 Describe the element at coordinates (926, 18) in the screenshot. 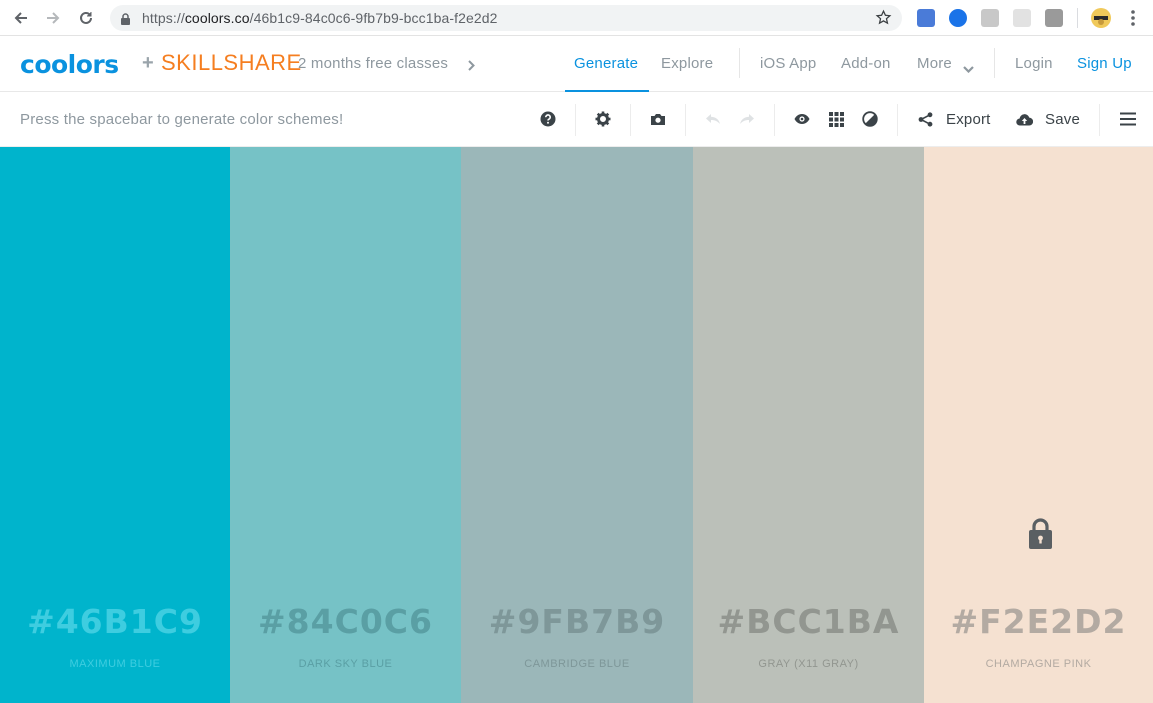

I see `translate-extension-icon` at that location.